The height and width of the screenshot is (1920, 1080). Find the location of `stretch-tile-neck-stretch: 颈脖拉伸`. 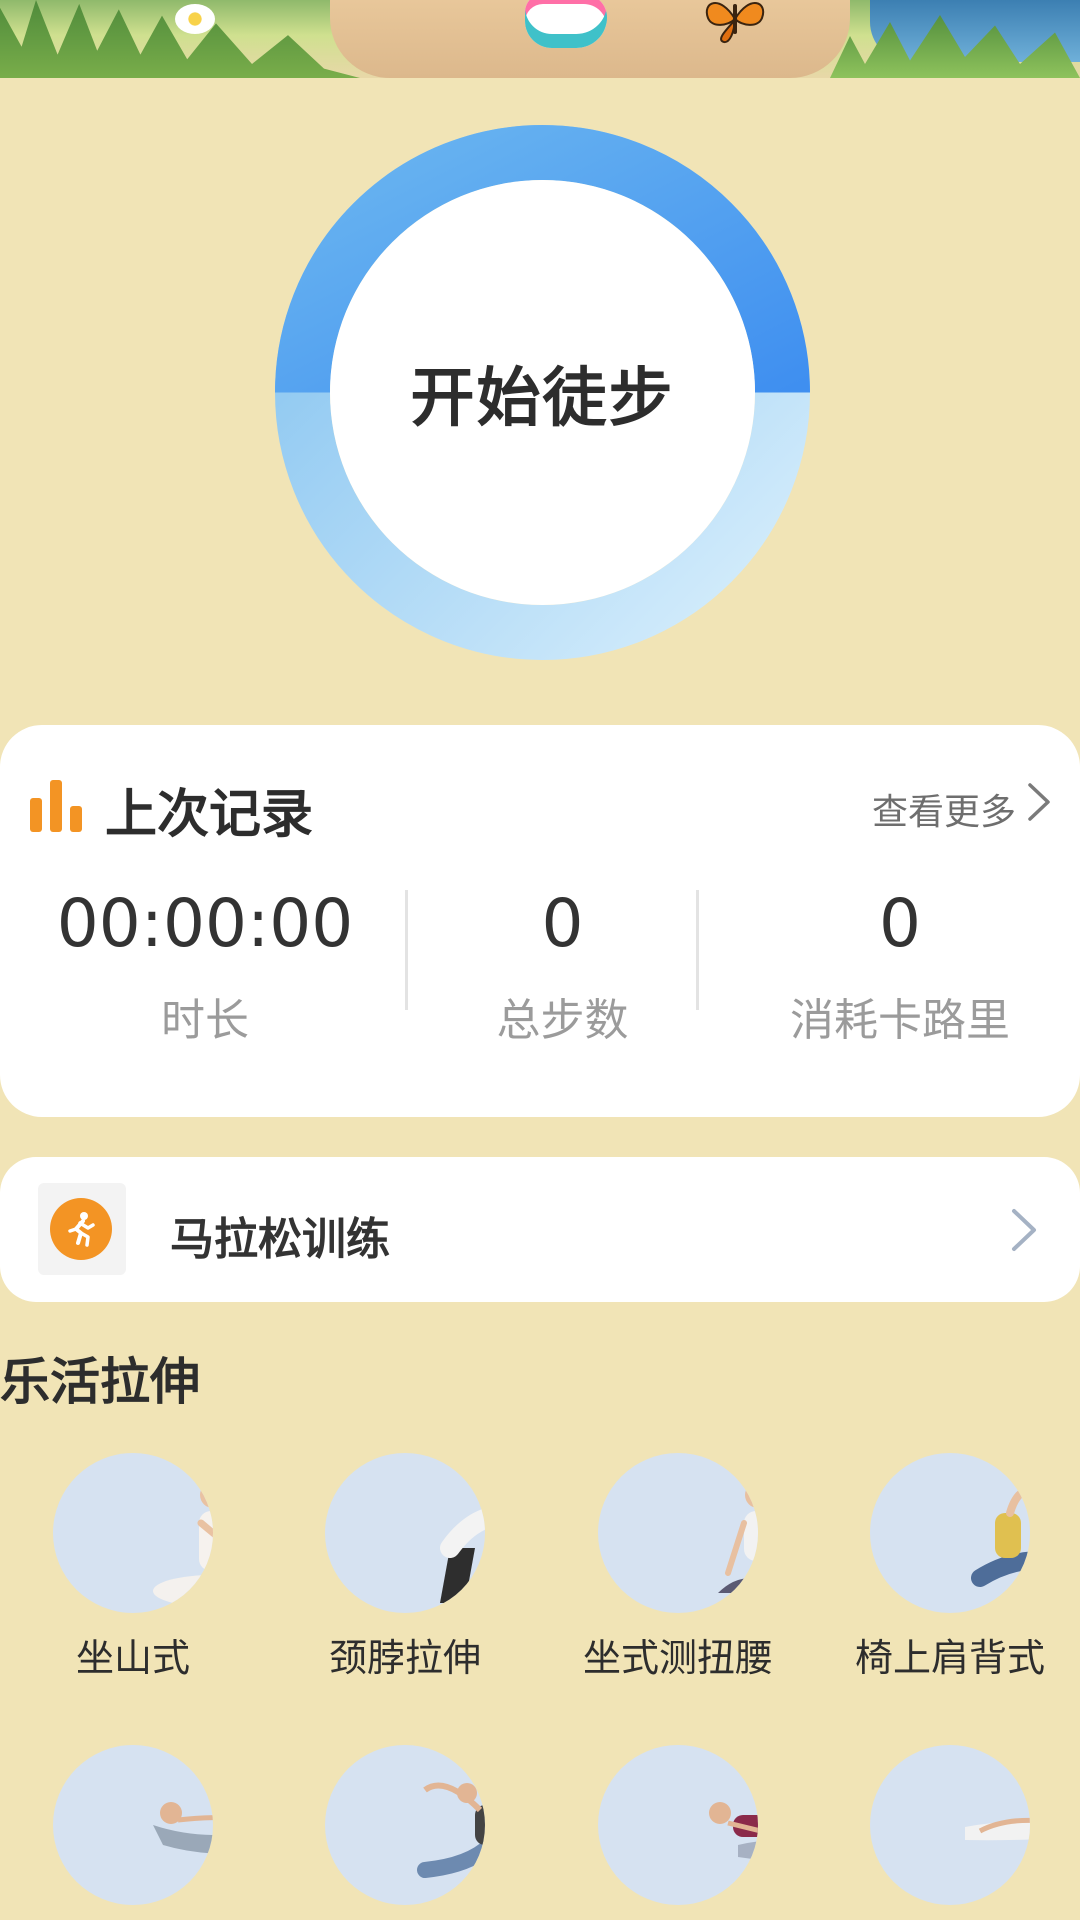

stretch-tile-neck-stretch: 颈脖拉伸 is located at coordinates (405, 1567).